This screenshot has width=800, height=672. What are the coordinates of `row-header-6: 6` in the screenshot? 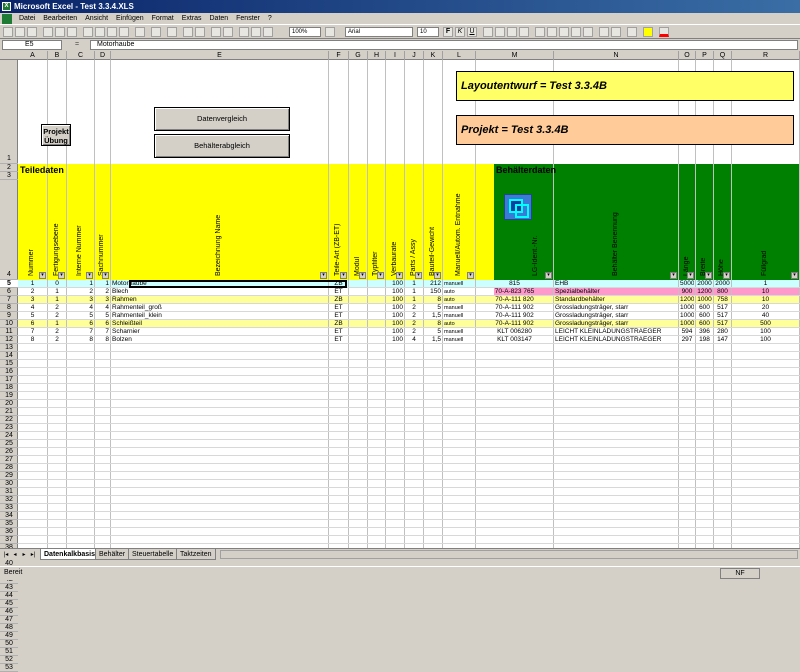 It's located at (9, 292).